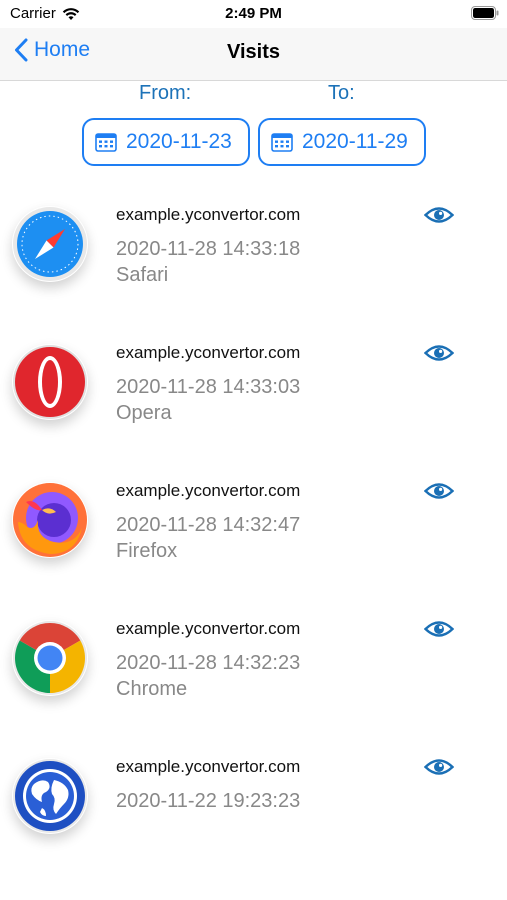 Image resolution: width=507 pixels, height=900 pixels. What do you see at coordinates (165, 93) in the screenshot?
I see `from-label: From:` at bounding box center [165, 93].